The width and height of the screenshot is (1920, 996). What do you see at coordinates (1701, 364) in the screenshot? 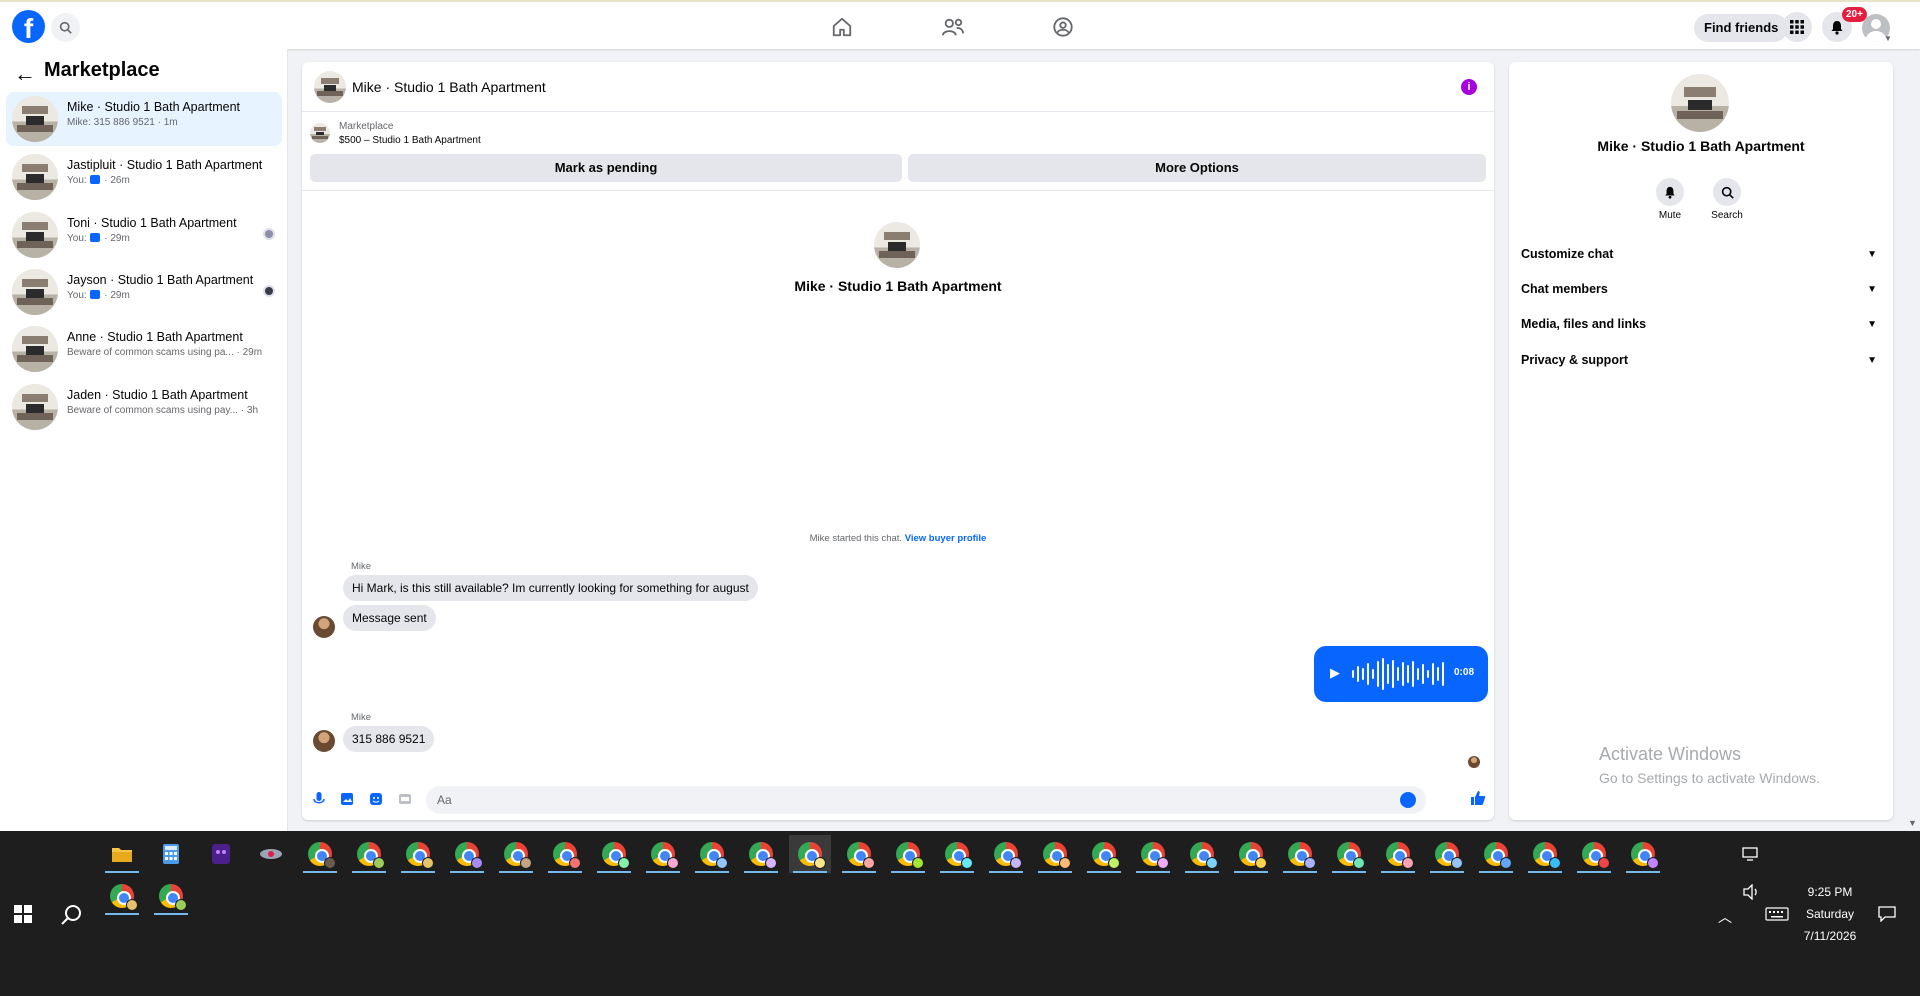
I see `privacy-support-section: Privacy & support ▼` at bounding box center [1701, 364].